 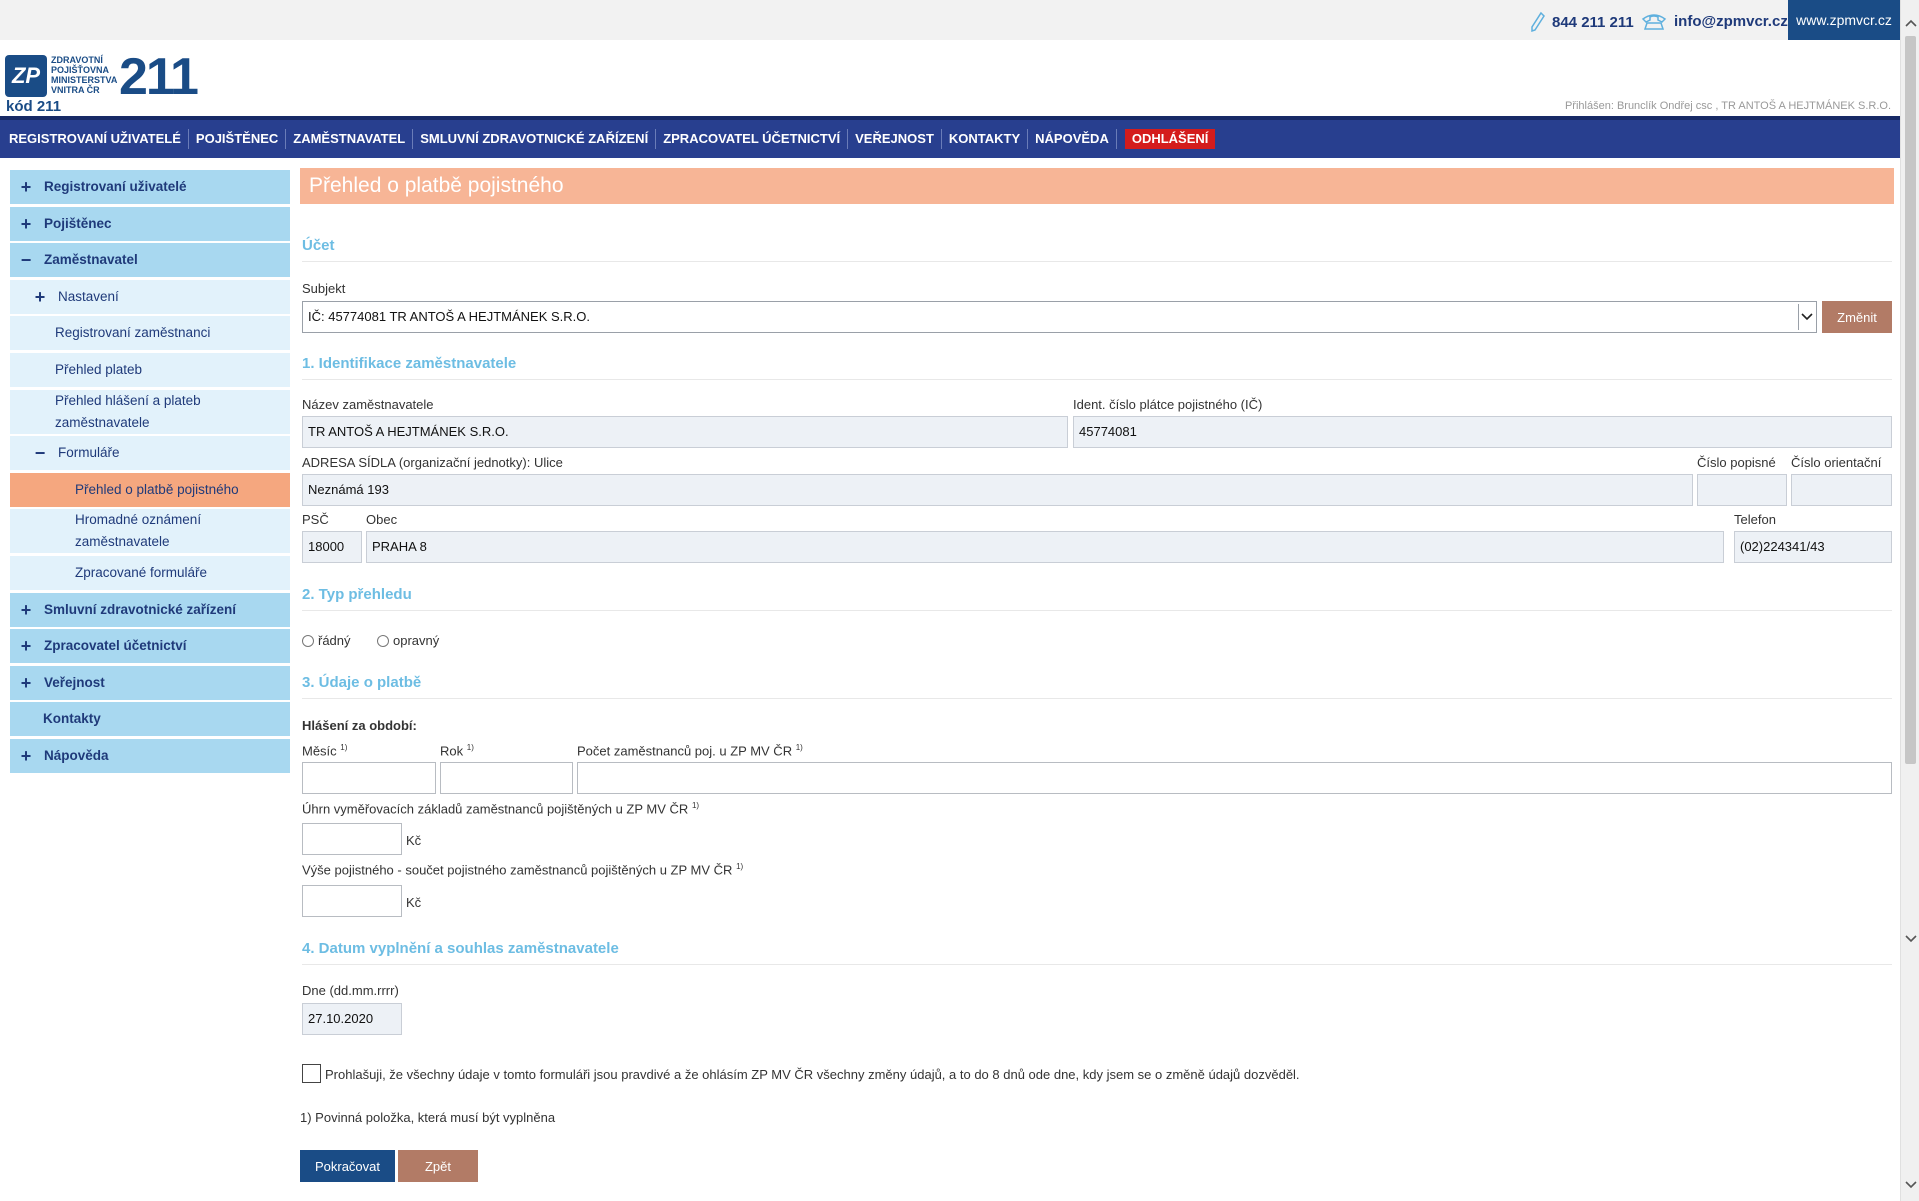 What do you see at coordinates (997, 490) in the screenshot?
I see `street-field: Neznámá 193` at bounding box center [997, 490].